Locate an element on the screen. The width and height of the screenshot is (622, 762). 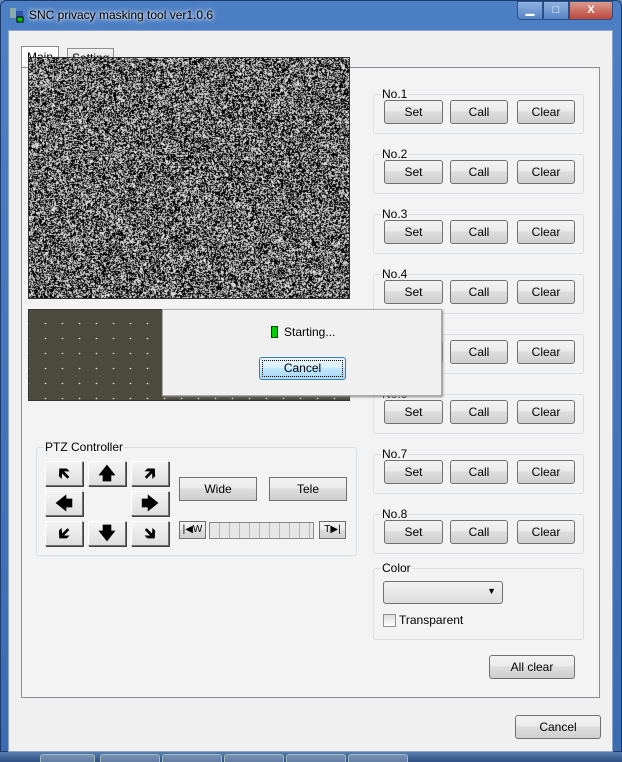
pan-left-button: 🡄 is located at coordinates (64, 503).